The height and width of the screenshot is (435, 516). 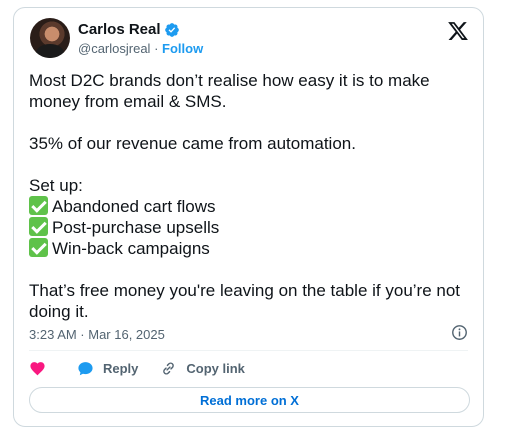 I want to click on copy-link-label: Copy link, so click(x=215, y=368).